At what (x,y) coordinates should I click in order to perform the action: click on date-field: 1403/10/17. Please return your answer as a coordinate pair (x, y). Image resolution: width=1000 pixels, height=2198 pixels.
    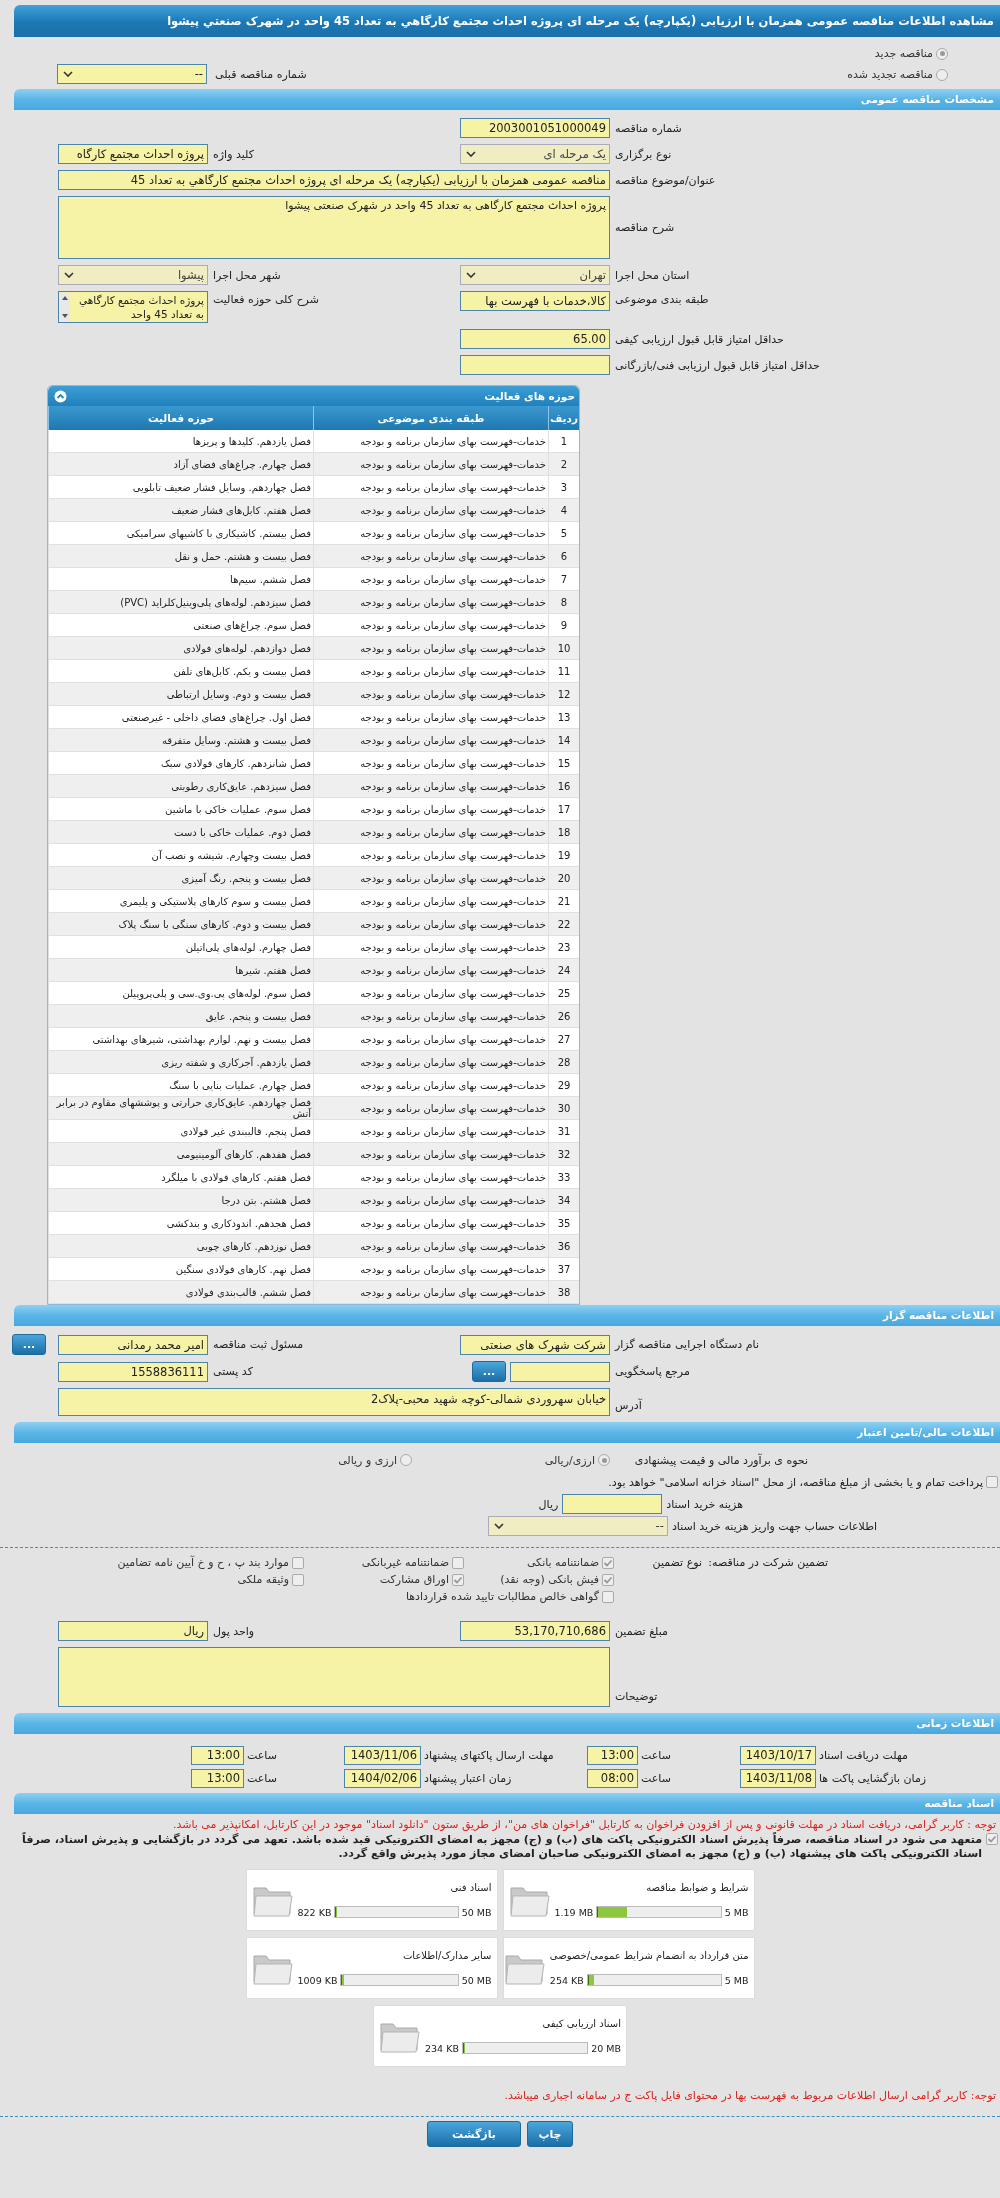
    Looking at the image, I should click on (778, 1755).